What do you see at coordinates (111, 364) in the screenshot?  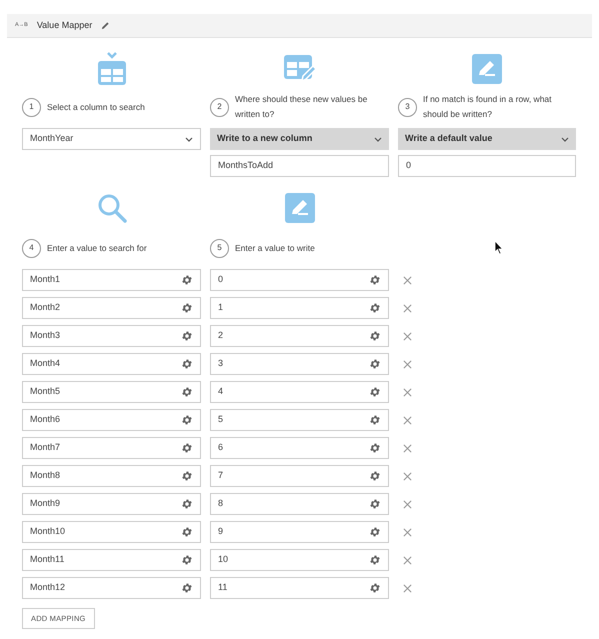 I see `input-field: Month4` at bounding box center [111, 364].